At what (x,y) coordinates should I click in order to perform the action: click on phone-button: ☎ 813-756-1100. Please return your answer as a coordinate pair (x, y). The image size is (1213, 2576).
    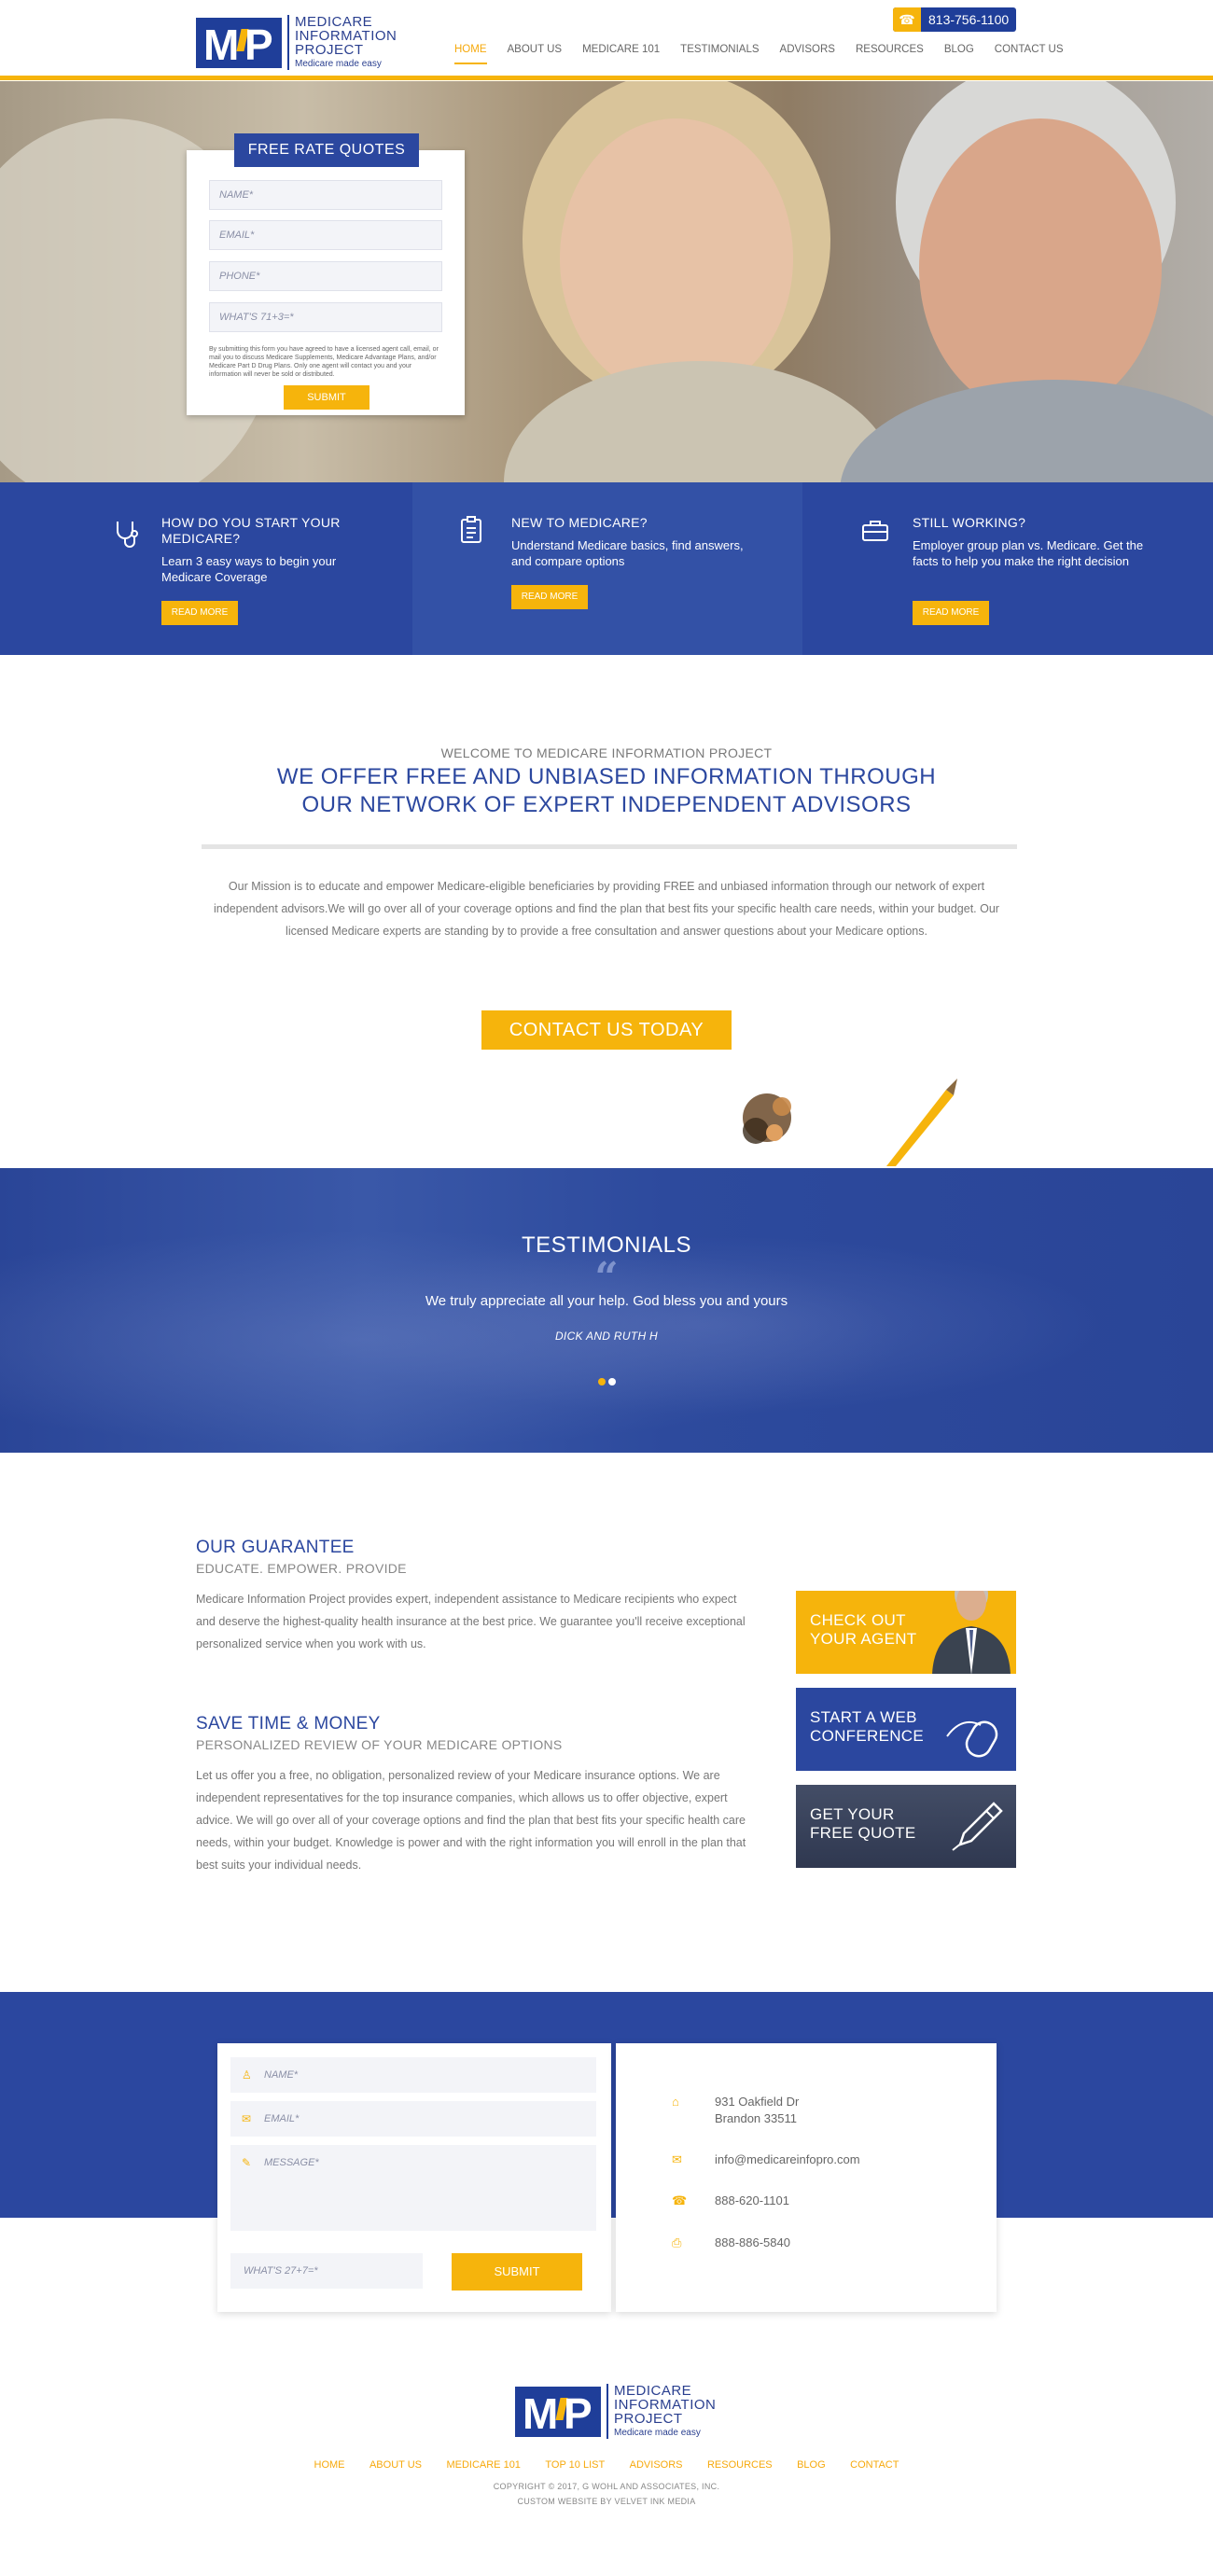
    Looking at the image, I should click on (954, 19).